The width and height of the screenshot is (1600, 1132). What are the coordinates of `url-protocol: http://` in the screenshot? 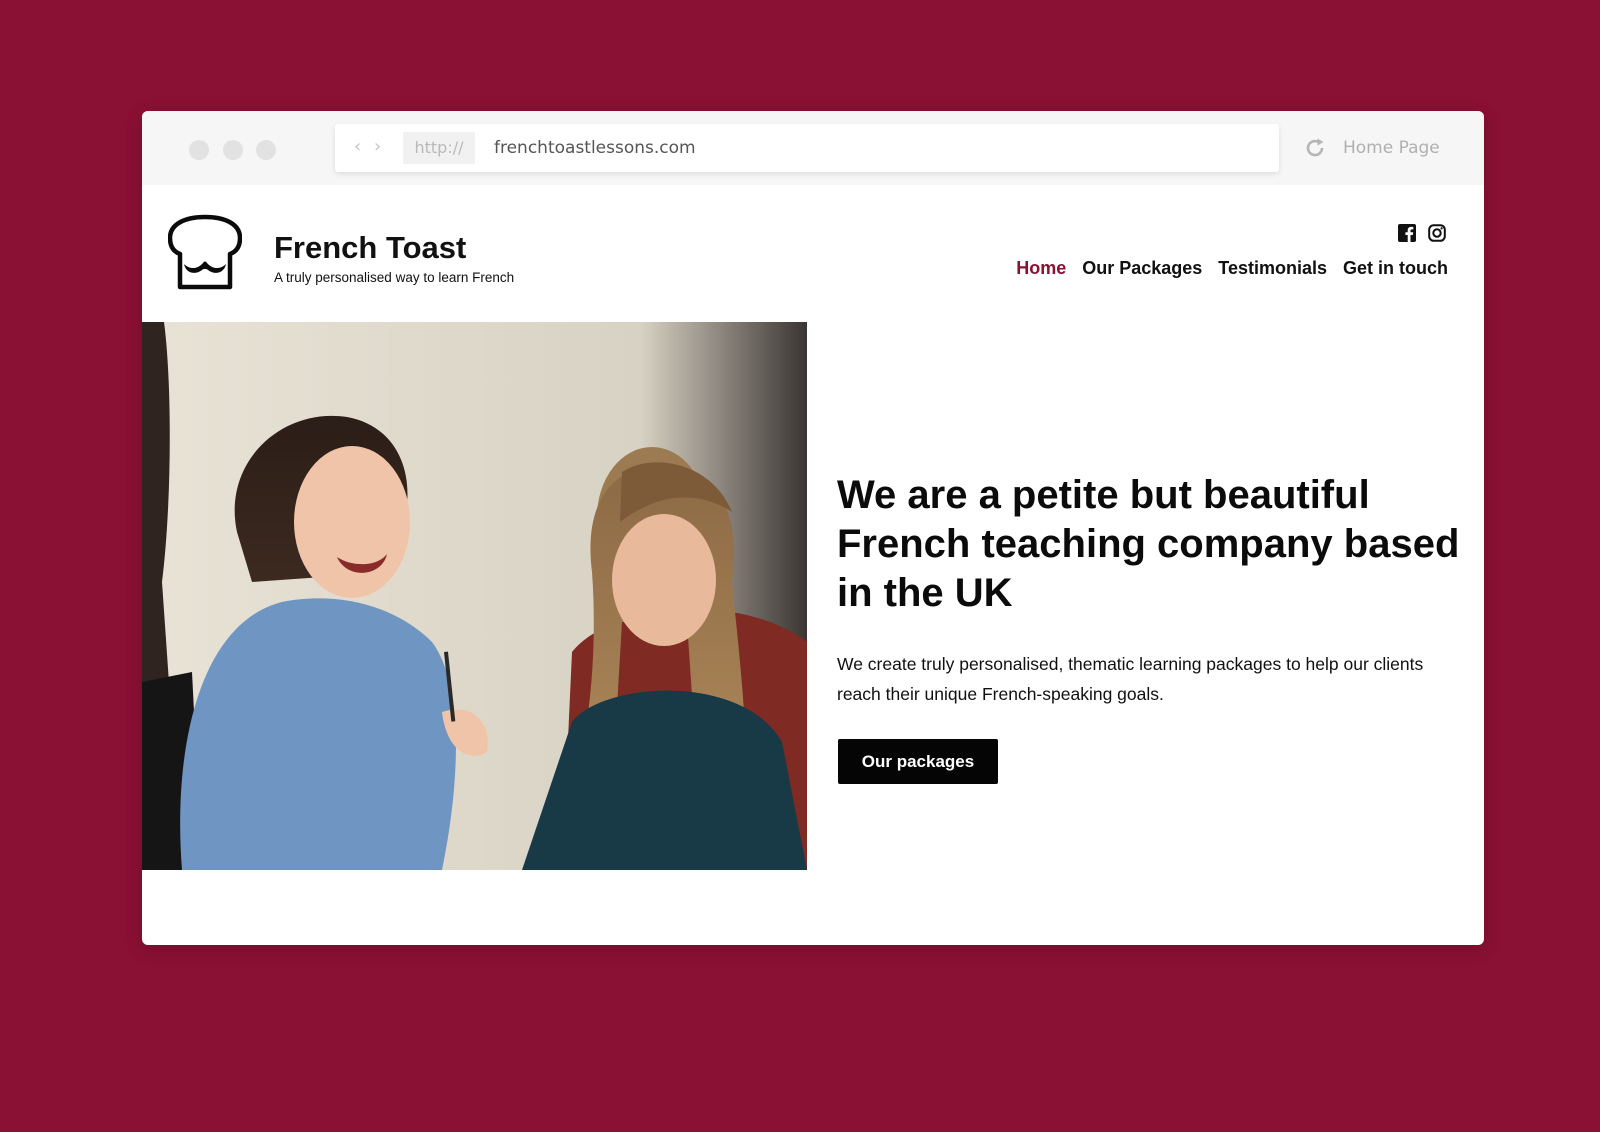 It's located at (439, 148).